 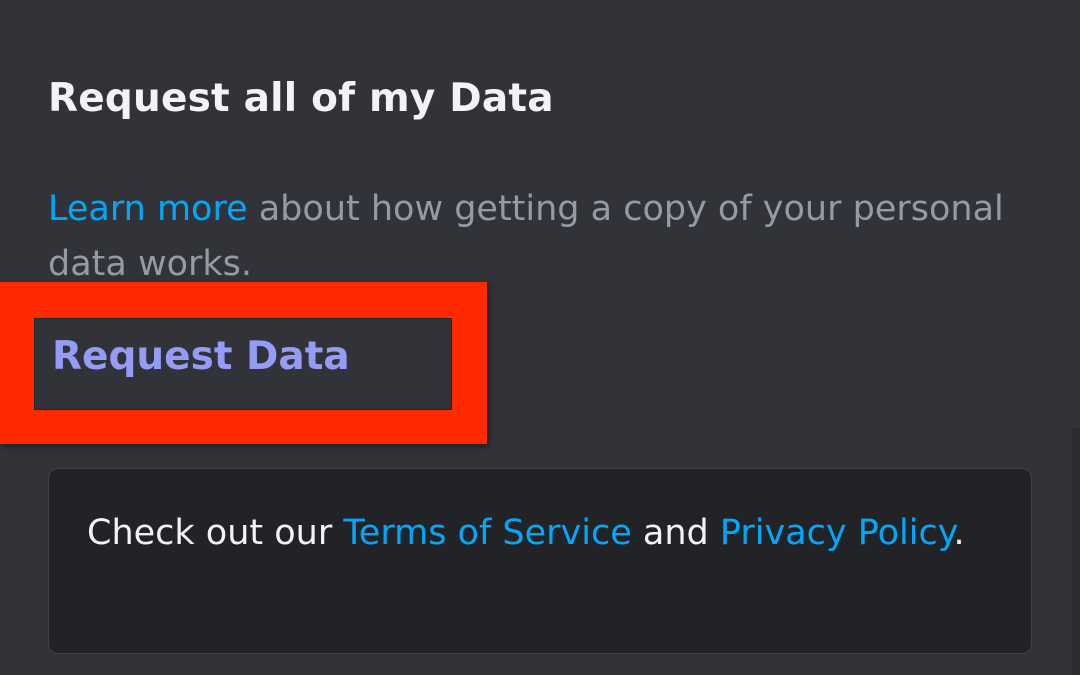 I want to click on policy-prefix-text: Check out our, so click(x=215, y=533).